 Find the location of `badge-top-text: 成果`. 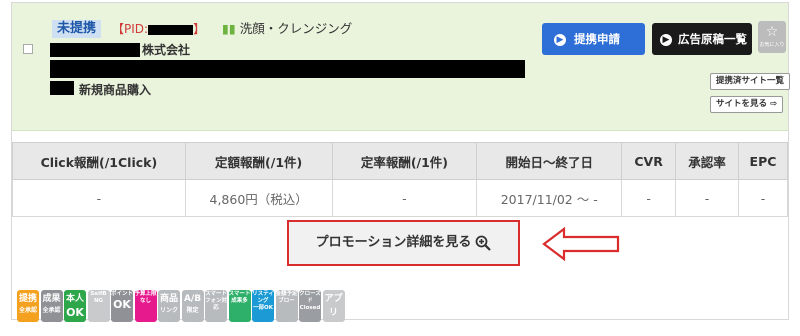

badge-top-text: 成果 is located at coordinates (51, 299).